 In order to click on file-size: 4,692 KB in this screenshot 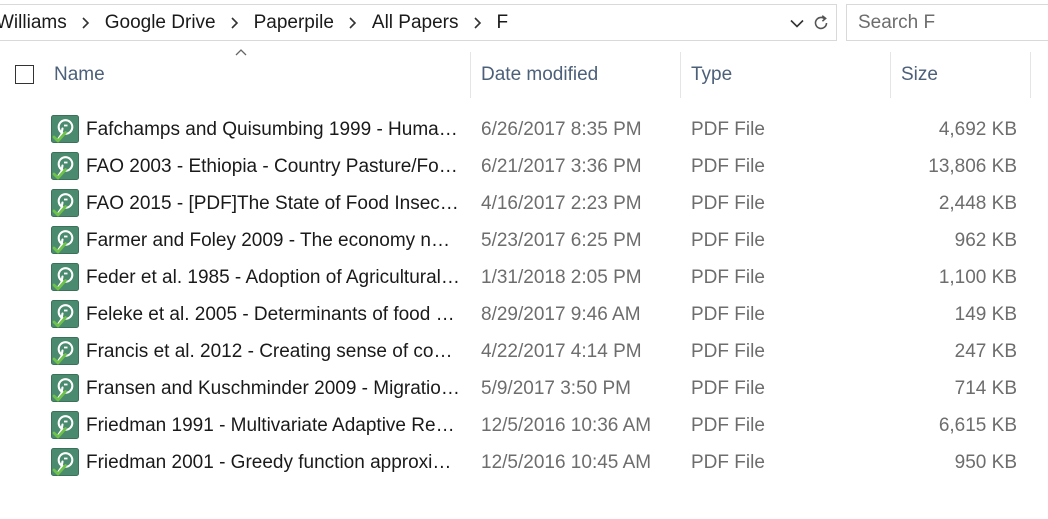, I will do `click(977, 129)`.